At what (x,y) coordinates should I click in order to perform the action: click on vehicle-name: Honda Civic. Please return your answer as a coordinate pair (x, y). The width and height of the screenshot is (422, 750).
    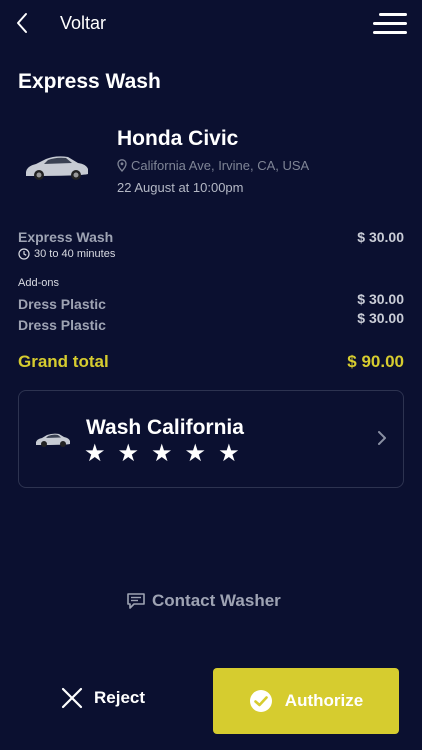
    Looking at the image, I should click on (178, 138).